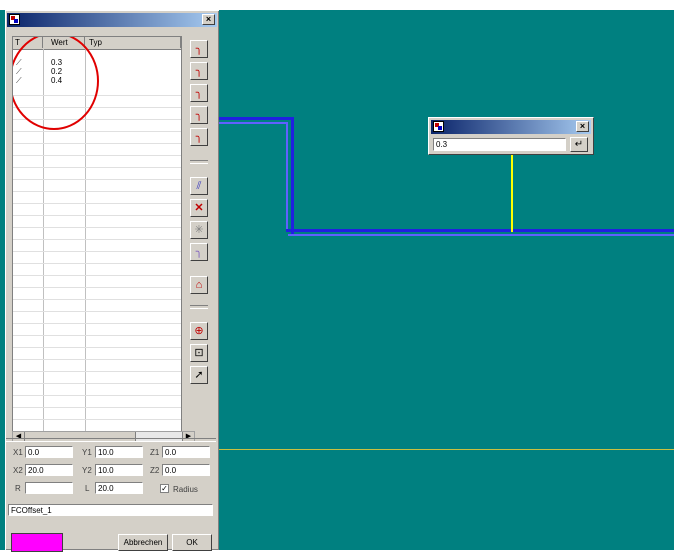 The height and width of the screenshot is (552, 674). What do you see at coordinates (119, 488) in the screenshot?
I see `l-field` at bounding box center [119, 488].